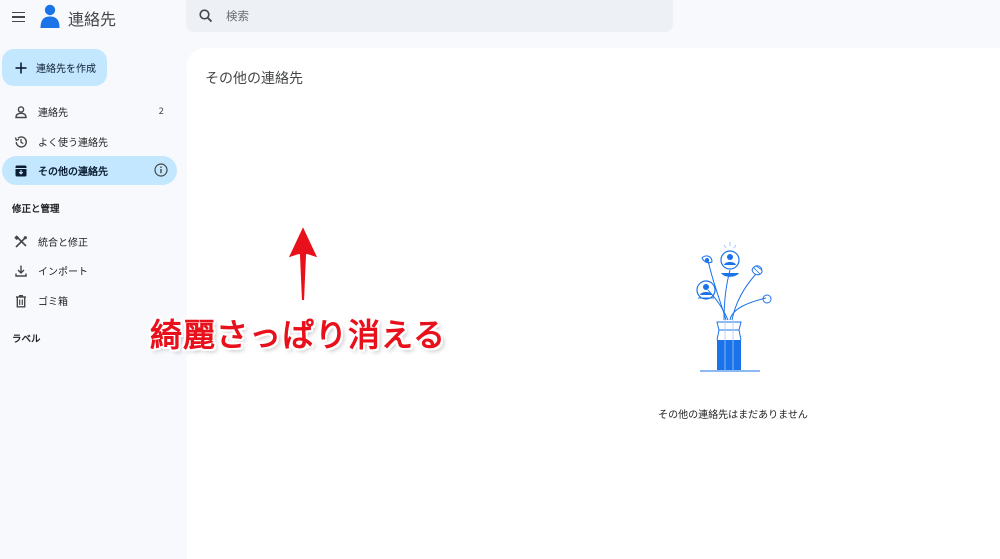 The width and height of the screenshot is (1000, 559). What do you see at coordinates (73, 143) in the screenshot?
I see `sidebar-item-label: よく使う連絡先` at bounding box center [73, 143].